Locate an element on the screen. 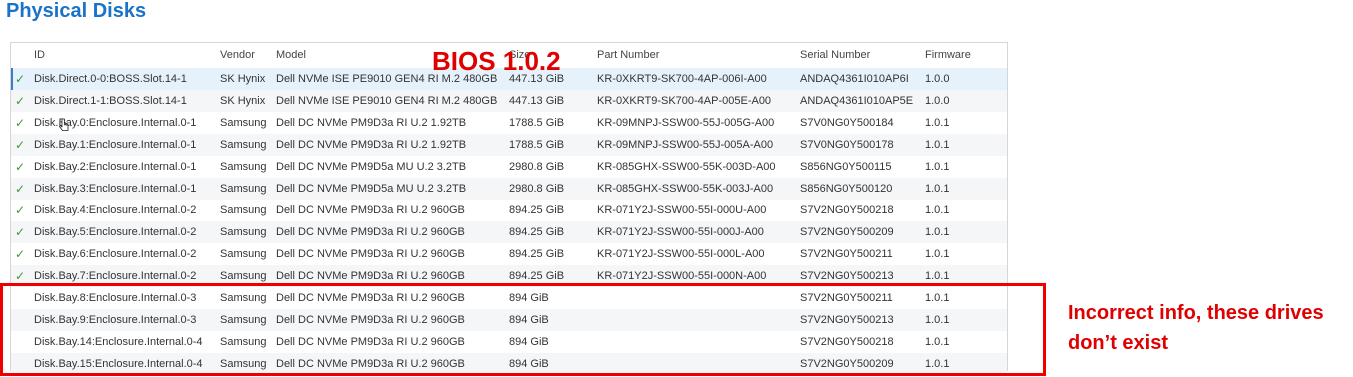 Image resolution: width=1353 pixels, height=377 pixels. cell-serial-number: S7V2NG0Y500211 is located at coordinates (846, 254).